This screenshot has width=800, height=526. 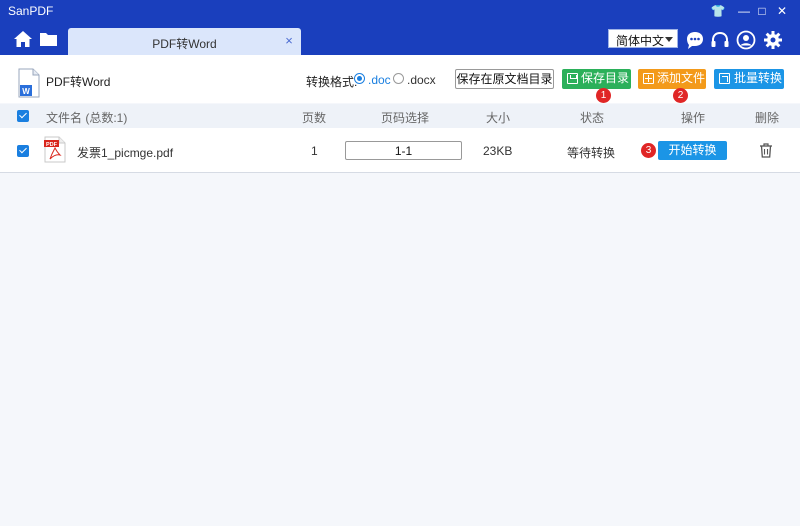 What do you see at coordinates (695, 40) in the screenshot?
I see `chat-icon` at bounding box center [695, 40].